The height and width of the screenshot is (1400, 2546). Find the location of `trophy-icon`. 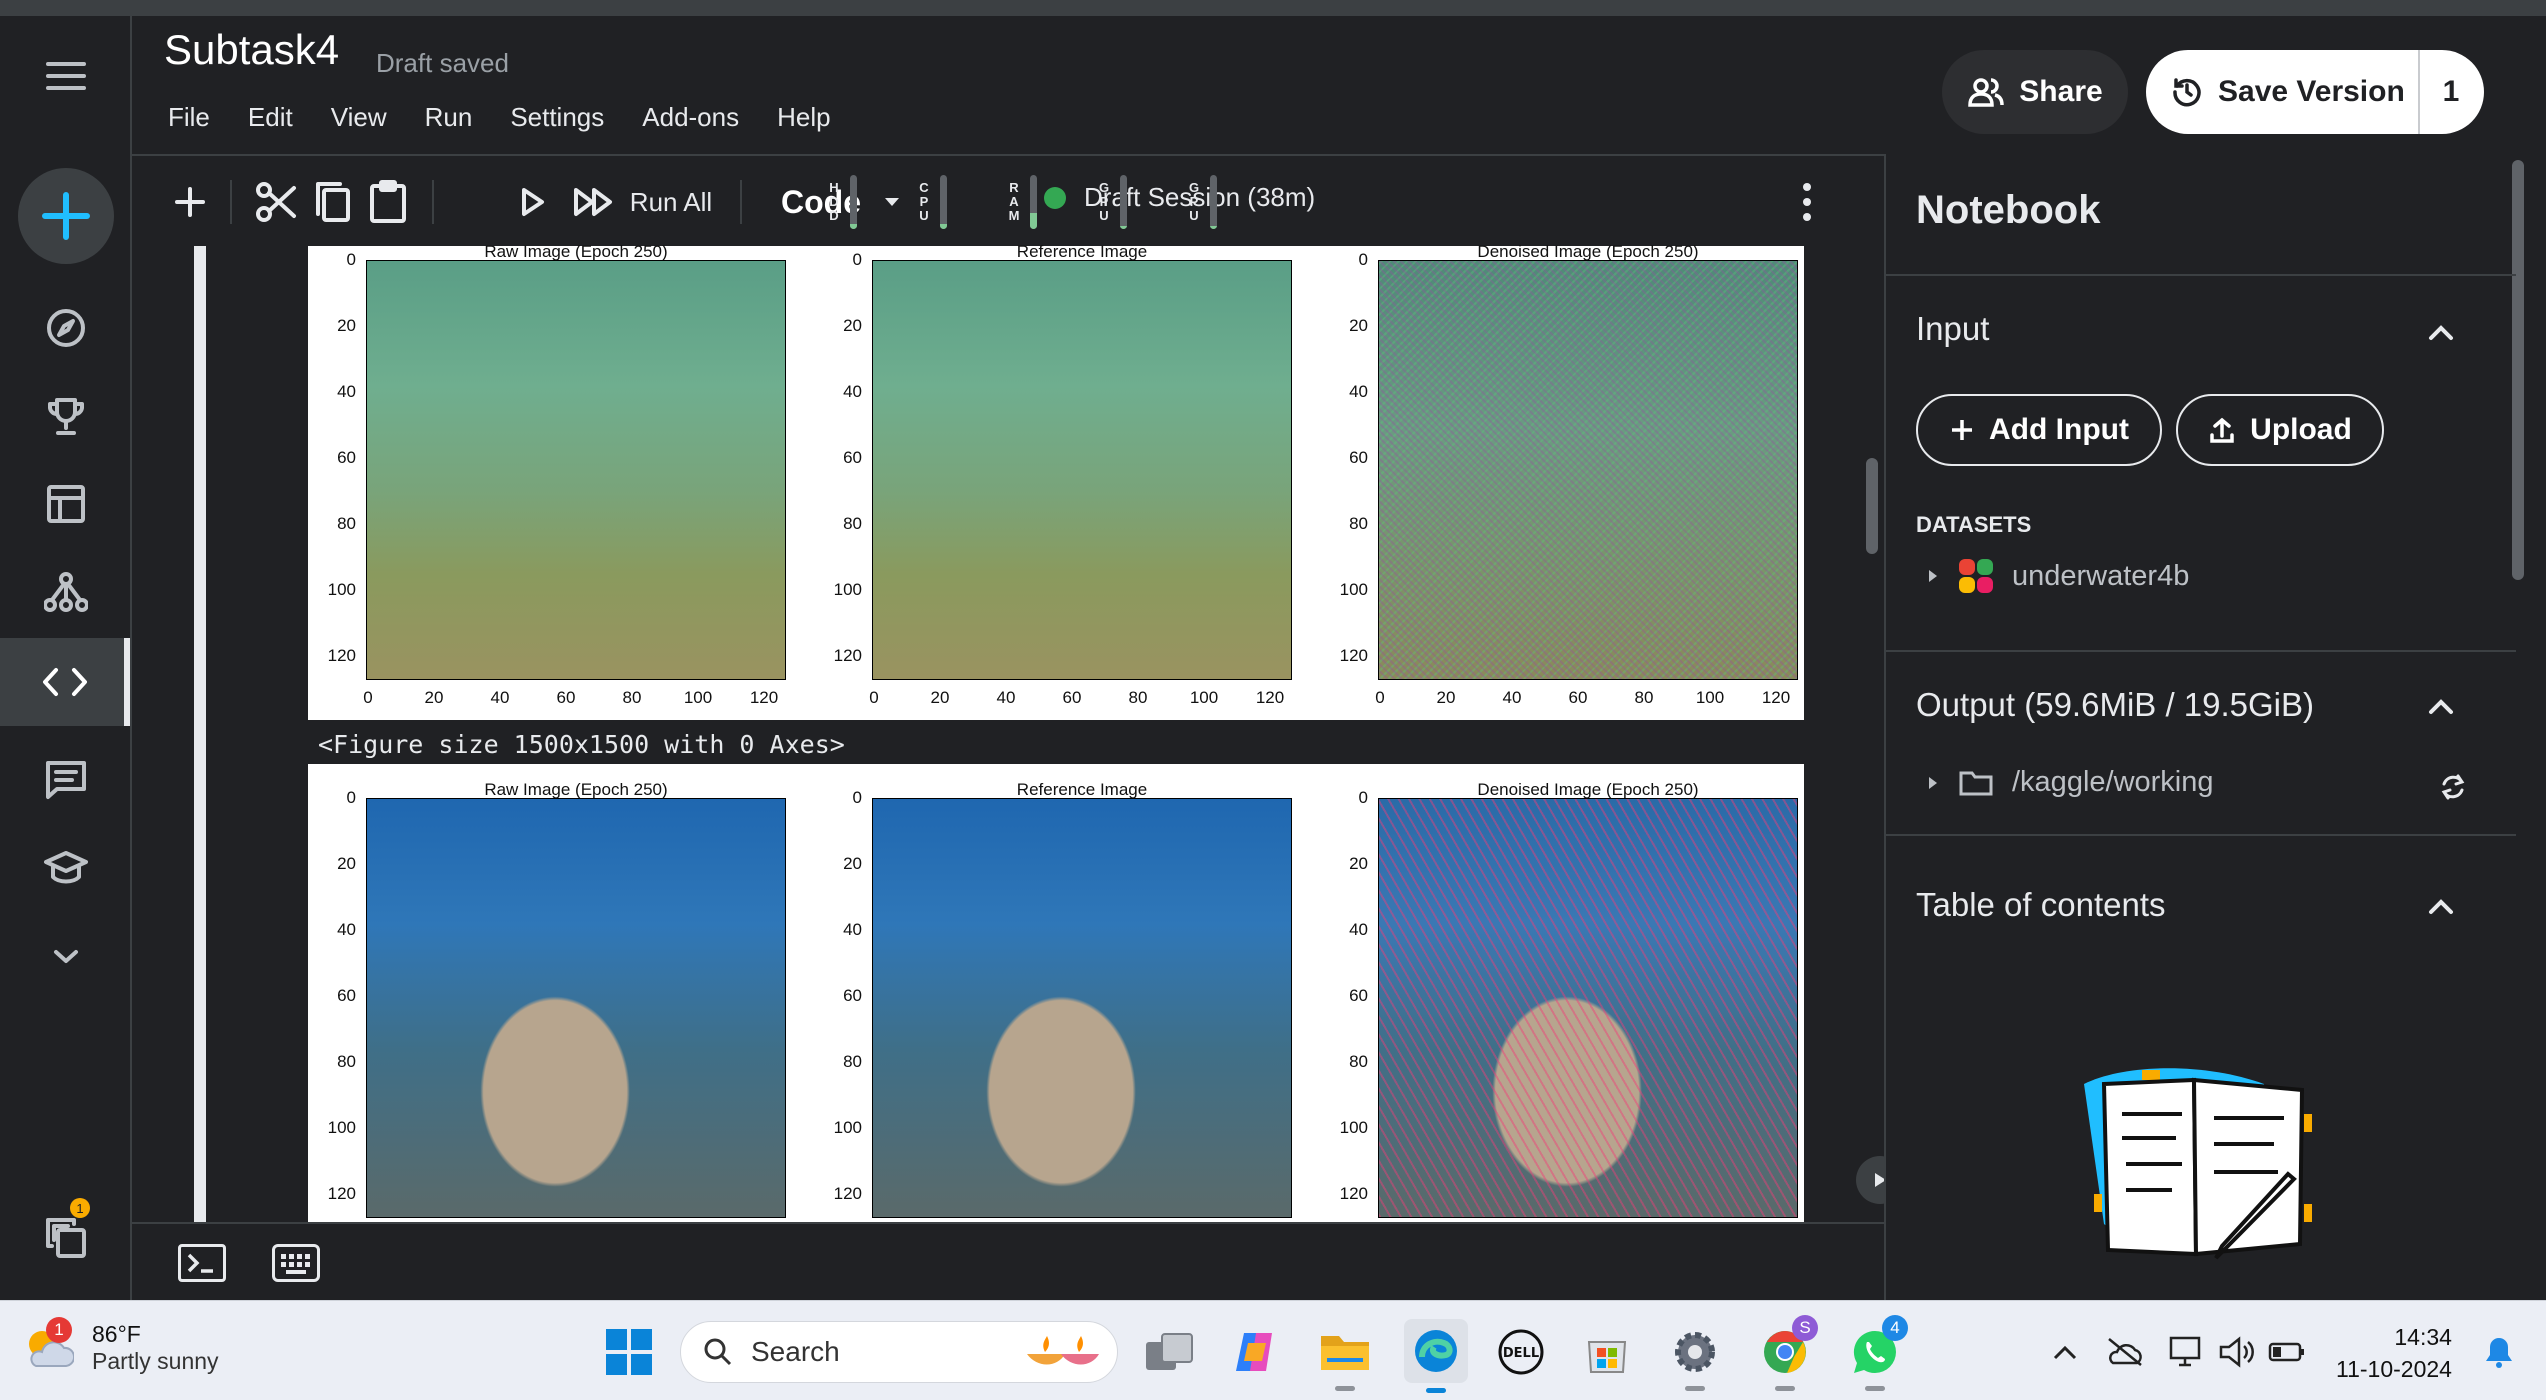

trophy-icon is located at coordinates (66, 416).